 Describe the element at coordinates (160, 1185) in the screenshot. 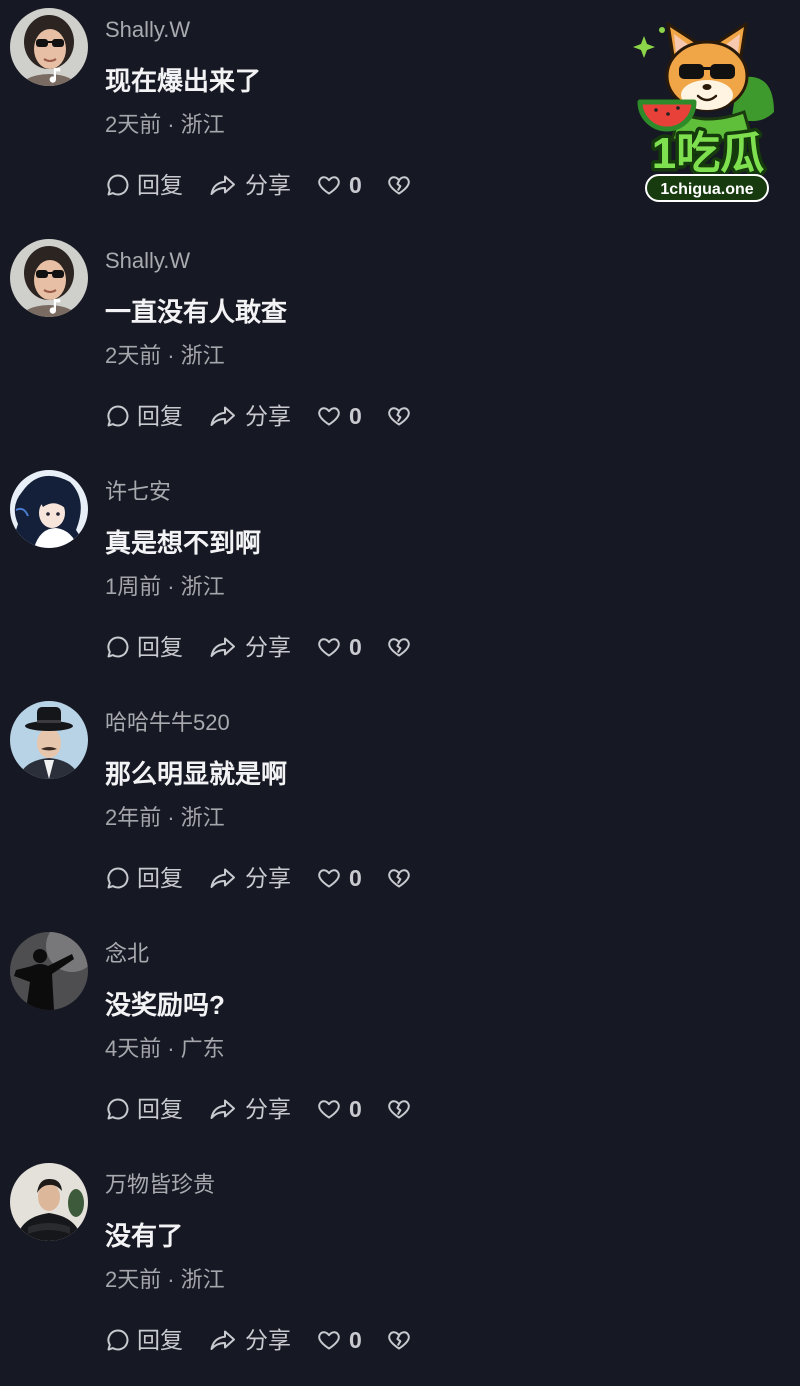

I see `comment-username: 万物皆珍贵` at that location.